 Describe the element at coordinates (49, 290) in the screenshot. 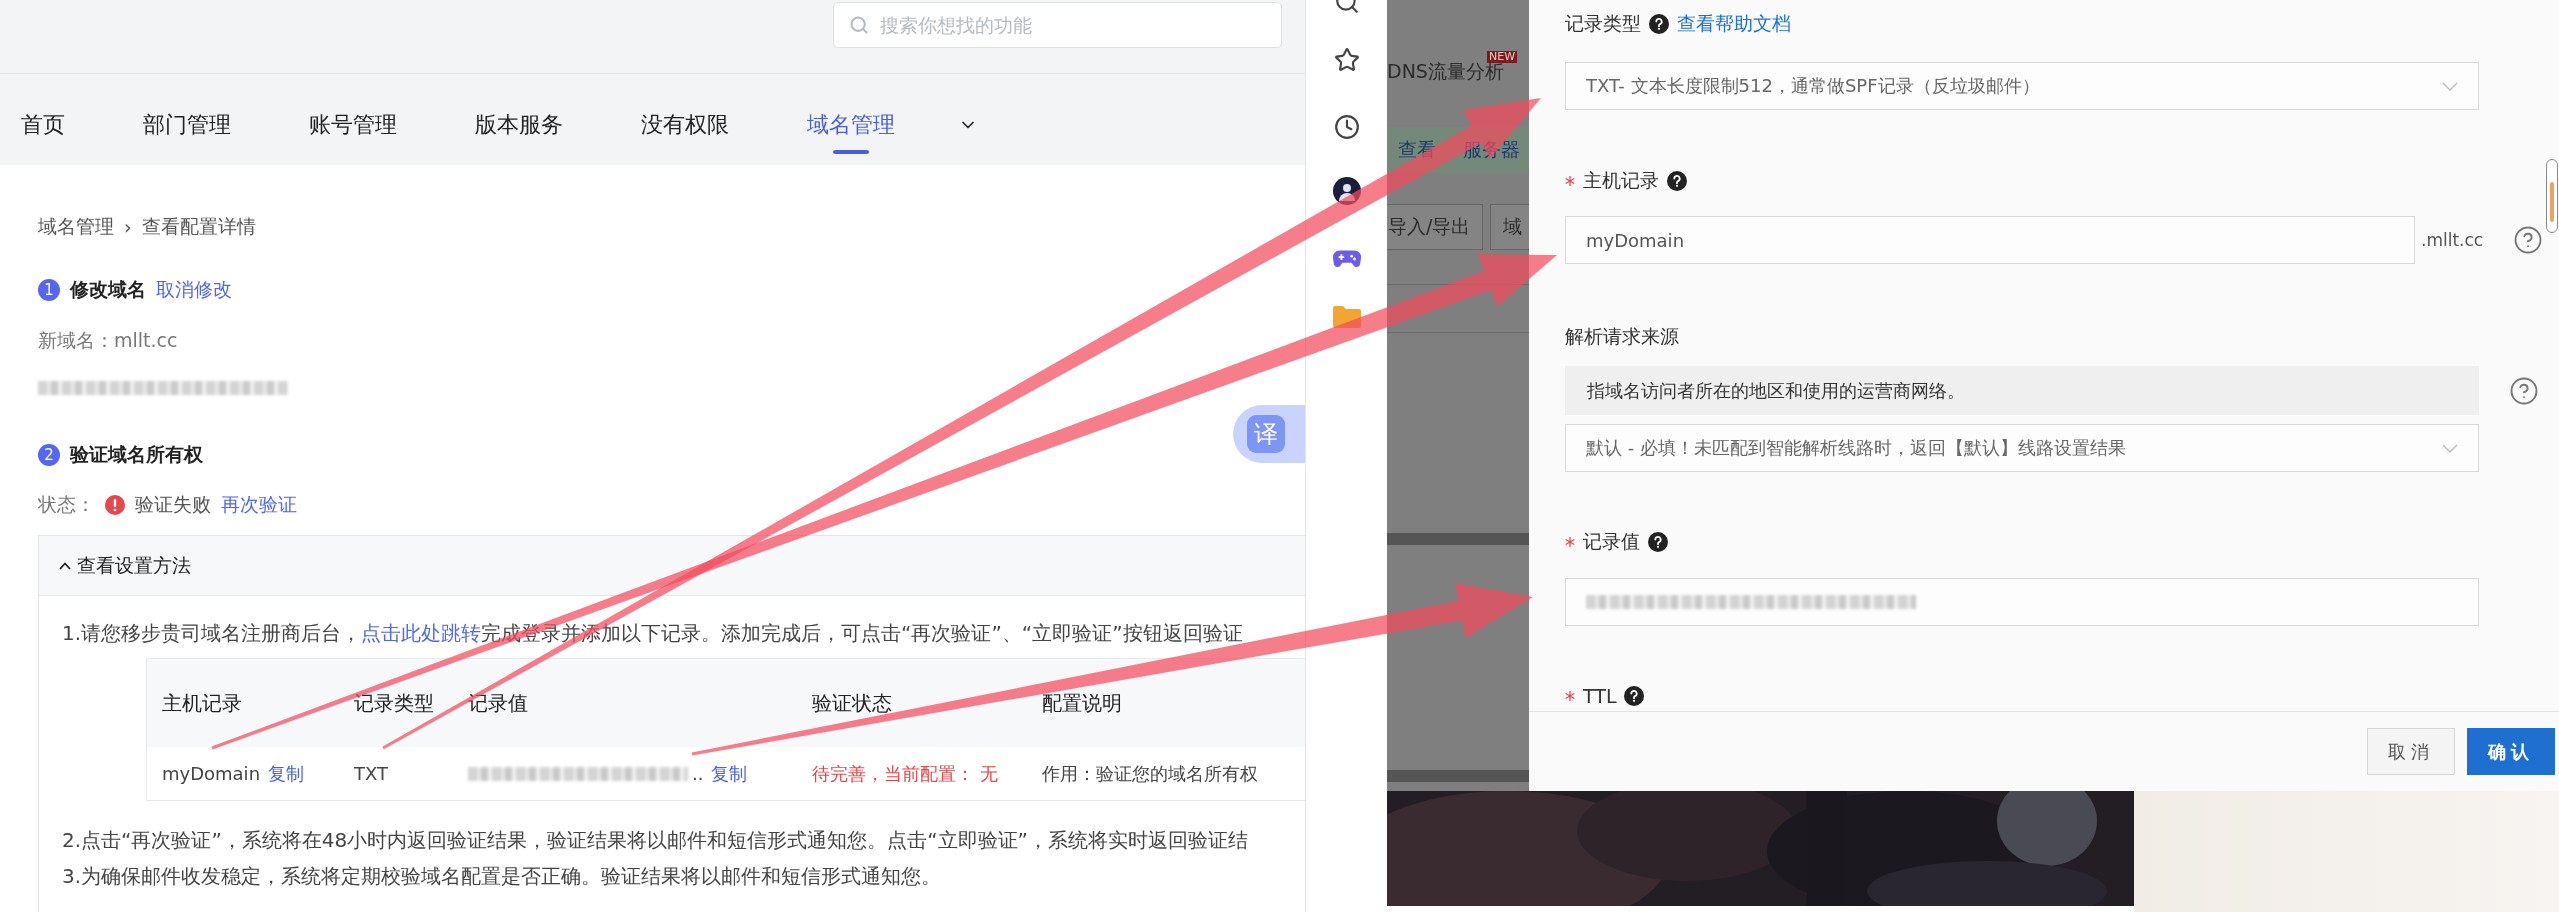

I see `step-number: 1` at that location.